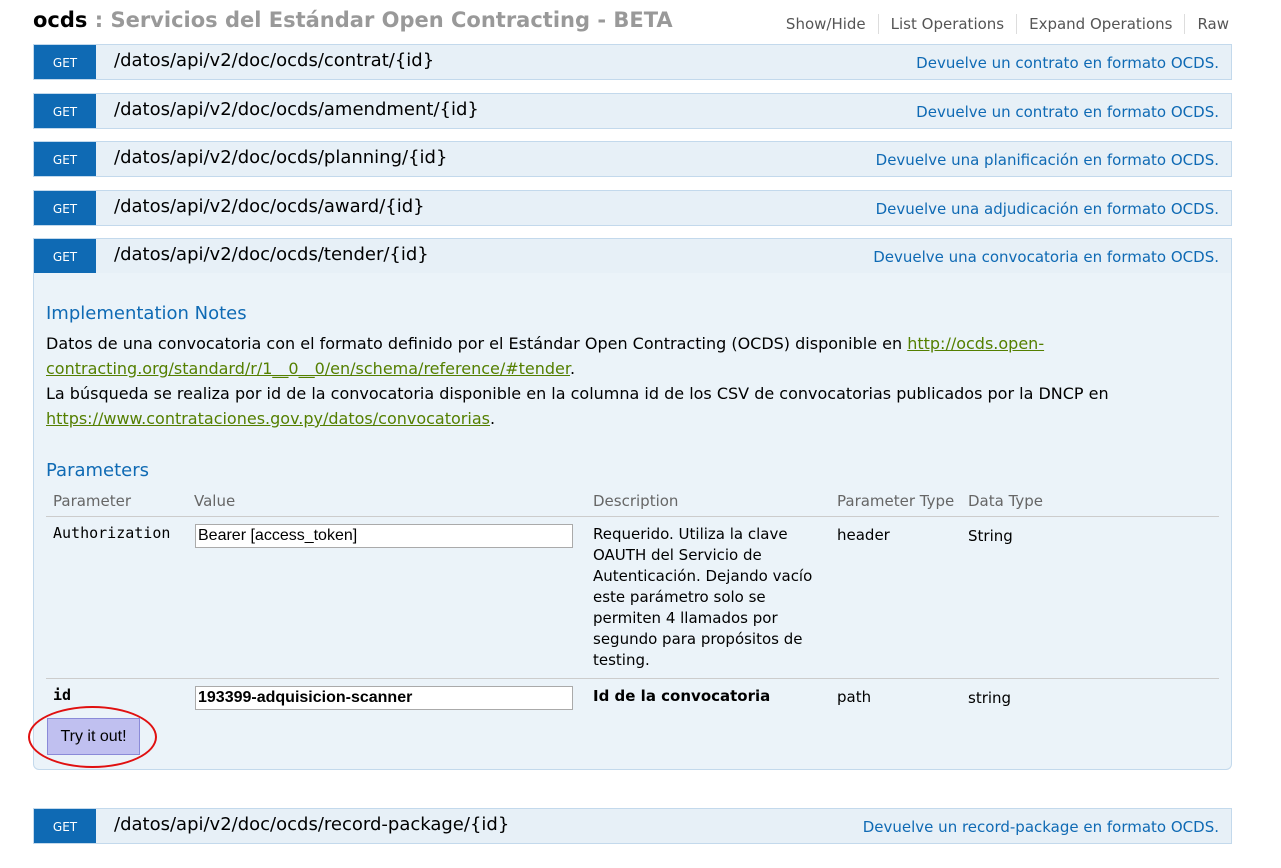 The height and width of the screenshot is (868, 1281). Describe the element at coordinates (682, 696) in the screenshot. I see `param-description-id: Id de la convocatoria` at that location.